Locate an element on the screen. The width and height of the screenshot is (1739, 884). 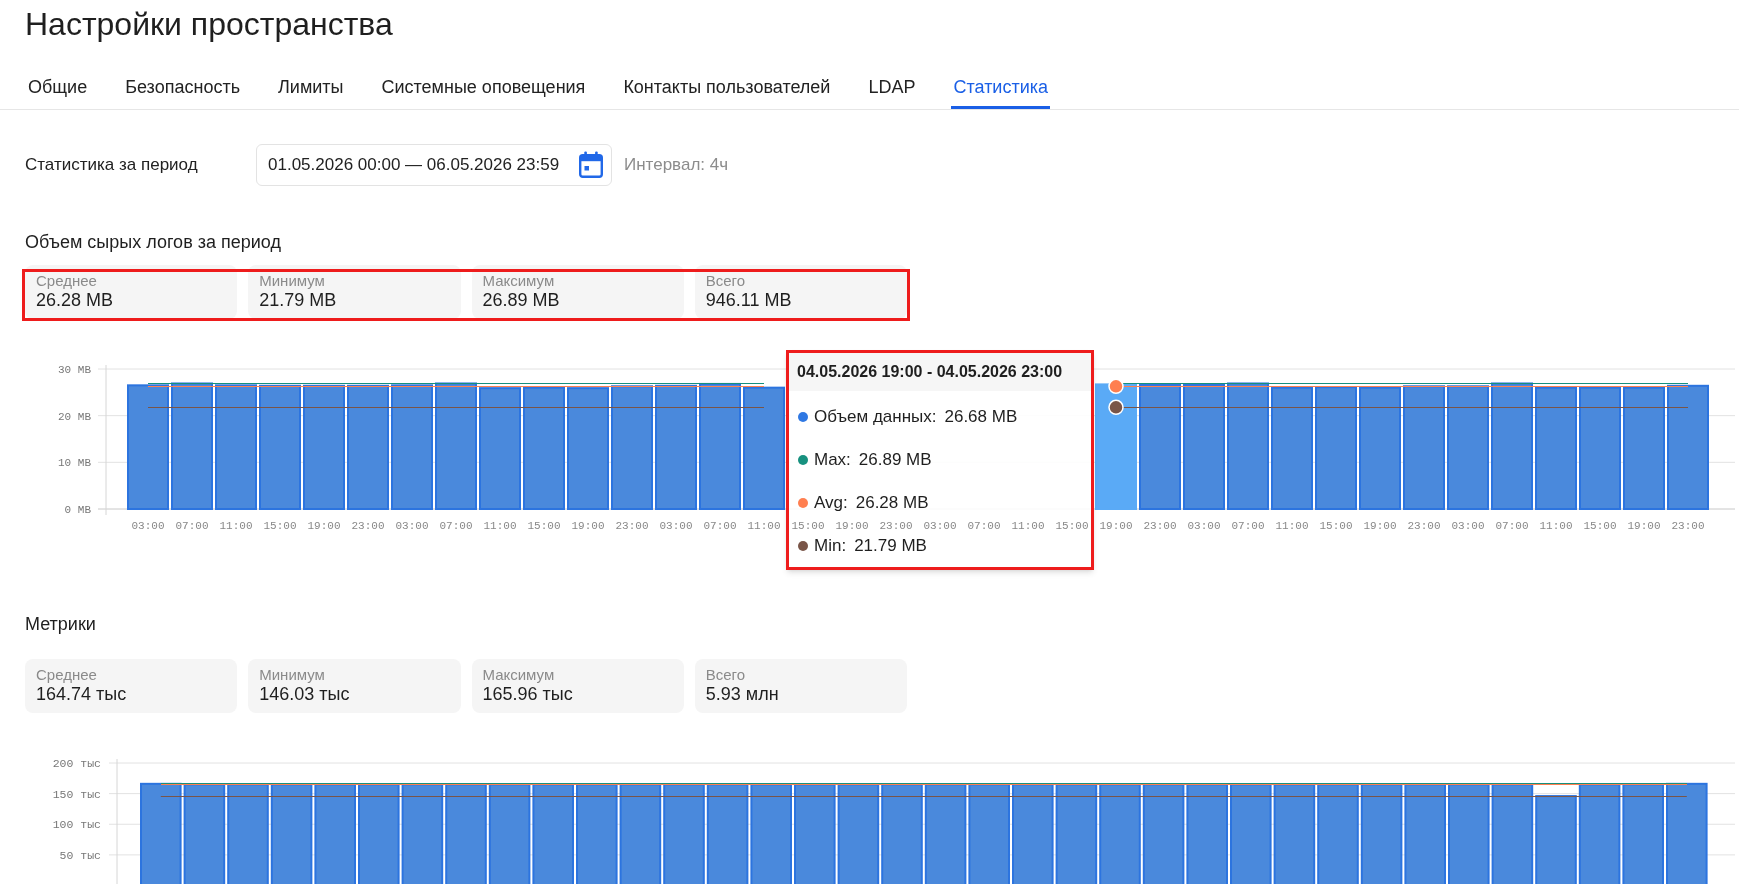
tab: Лимиты is located at coordinates (311, 87).